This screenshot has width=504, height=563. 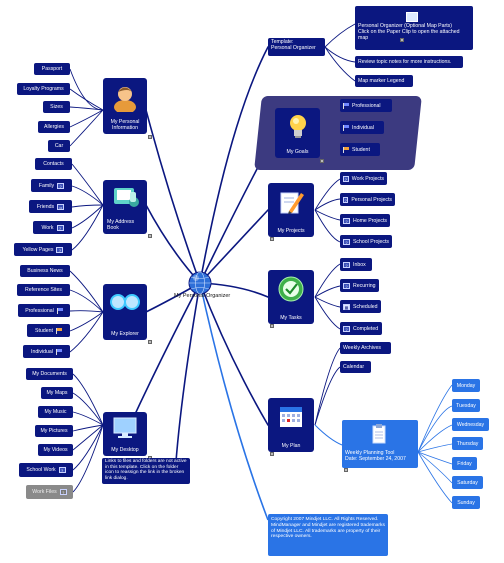 I want to click on individual-link-item: Individual, so click(x=46, y=351).